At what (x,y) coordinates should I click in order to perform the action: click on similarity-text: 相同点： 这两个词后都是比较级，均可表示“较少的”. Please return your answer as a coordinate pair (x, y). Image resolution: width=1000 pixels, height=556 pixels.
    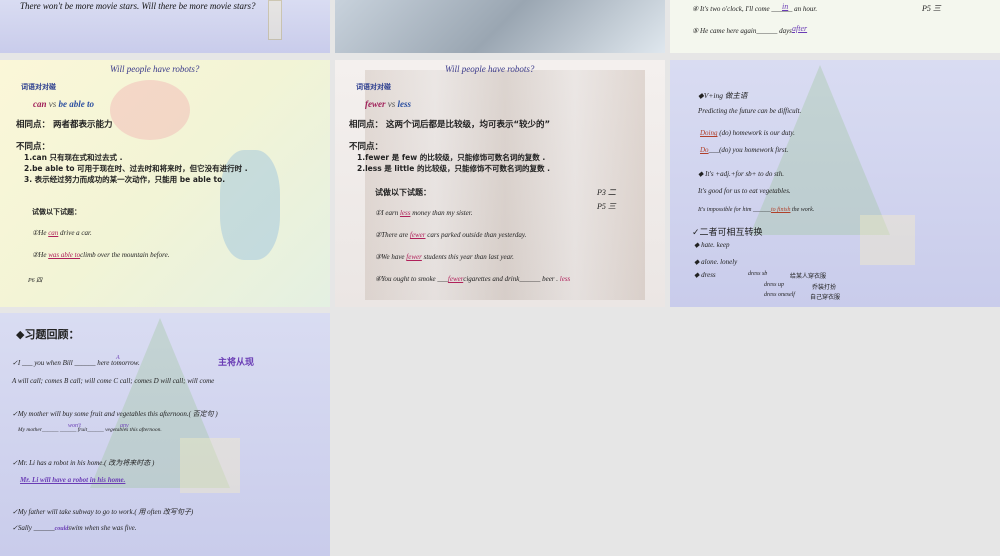
    Looking at the image, I should click on (450, 125).